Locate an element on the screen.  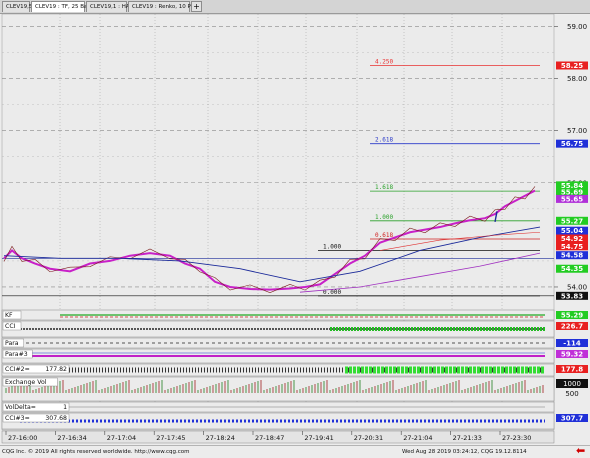
time-tick-label: 27-16:34 is located at coordinates (71, 438).